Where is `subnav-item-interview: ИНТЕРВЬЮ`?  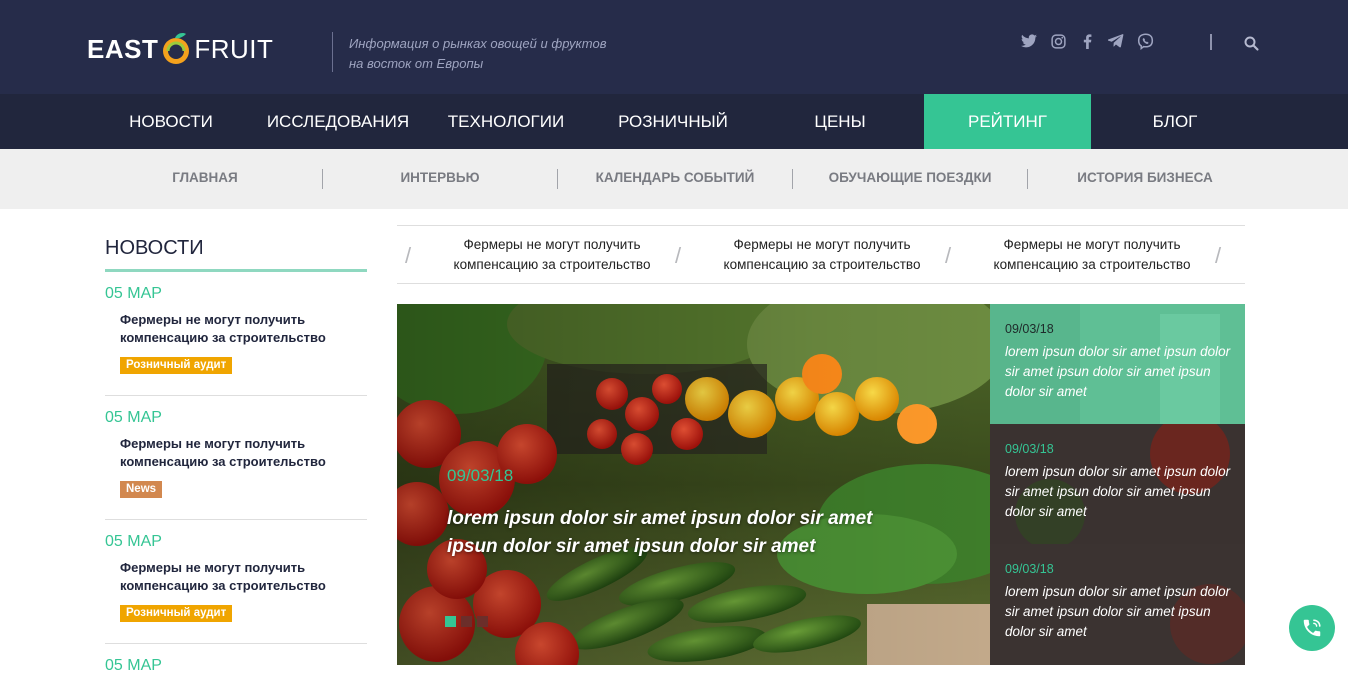
subnav-item-interview: ИНТЕРВЬЮ is located at coordinates (440, 179).